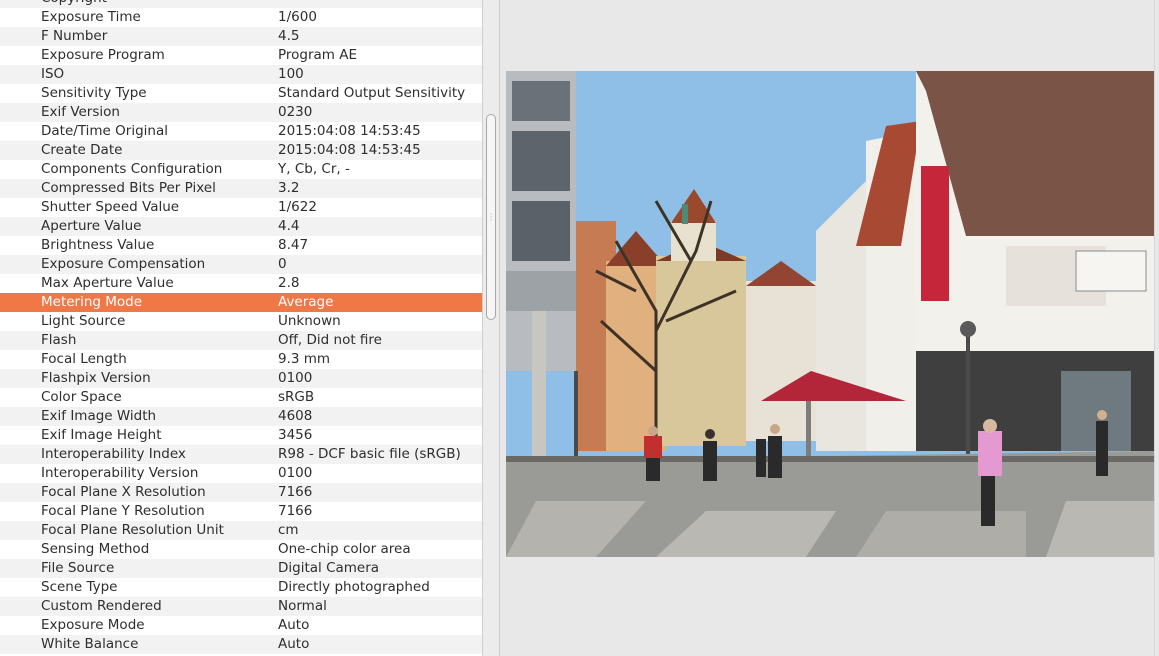 Image resolution: width=1159 pixels, height=656 pixels. Describe the element at coordinates (80, 112) in the screenshot. I see `exif-key-cell: Exif Version` at that location.